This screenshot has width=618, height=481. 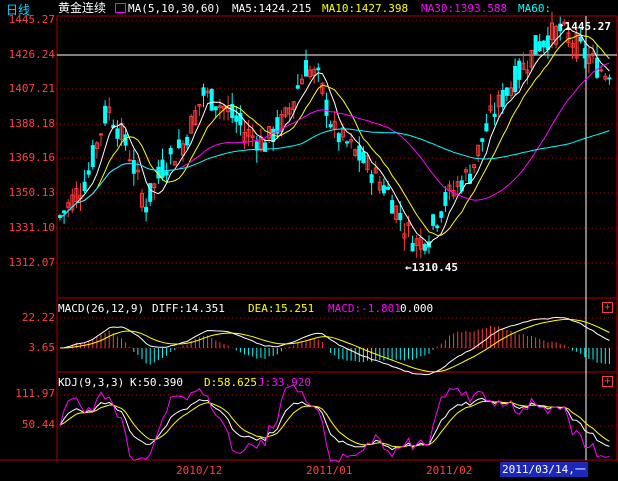 I want to click on price-tick: 1407.21, so click(x=31, y=88).